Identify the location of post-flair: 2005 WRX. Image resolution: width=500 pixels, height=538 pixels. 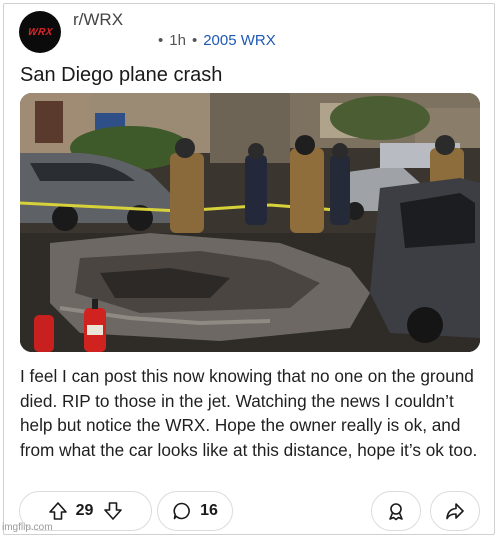
(239, 40).